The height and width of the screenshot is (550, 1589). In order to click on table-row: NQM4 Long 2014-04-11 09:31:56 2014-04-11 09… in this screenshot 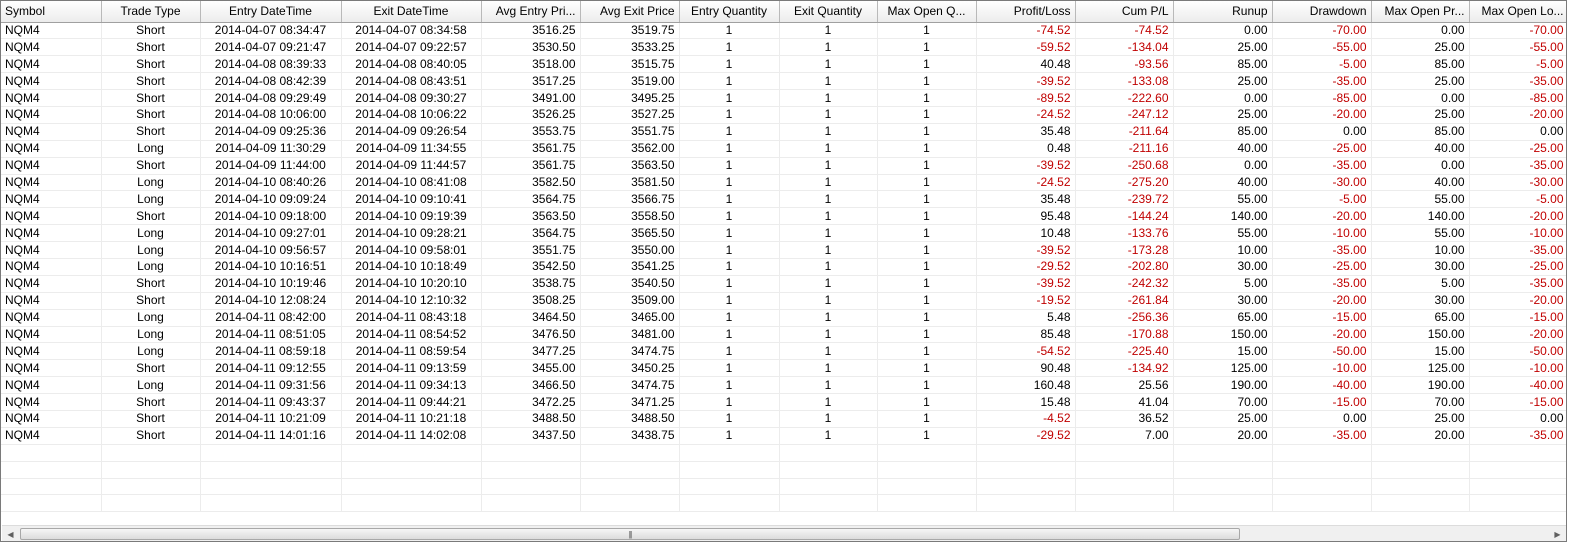, I will do `click(783, 385)`.